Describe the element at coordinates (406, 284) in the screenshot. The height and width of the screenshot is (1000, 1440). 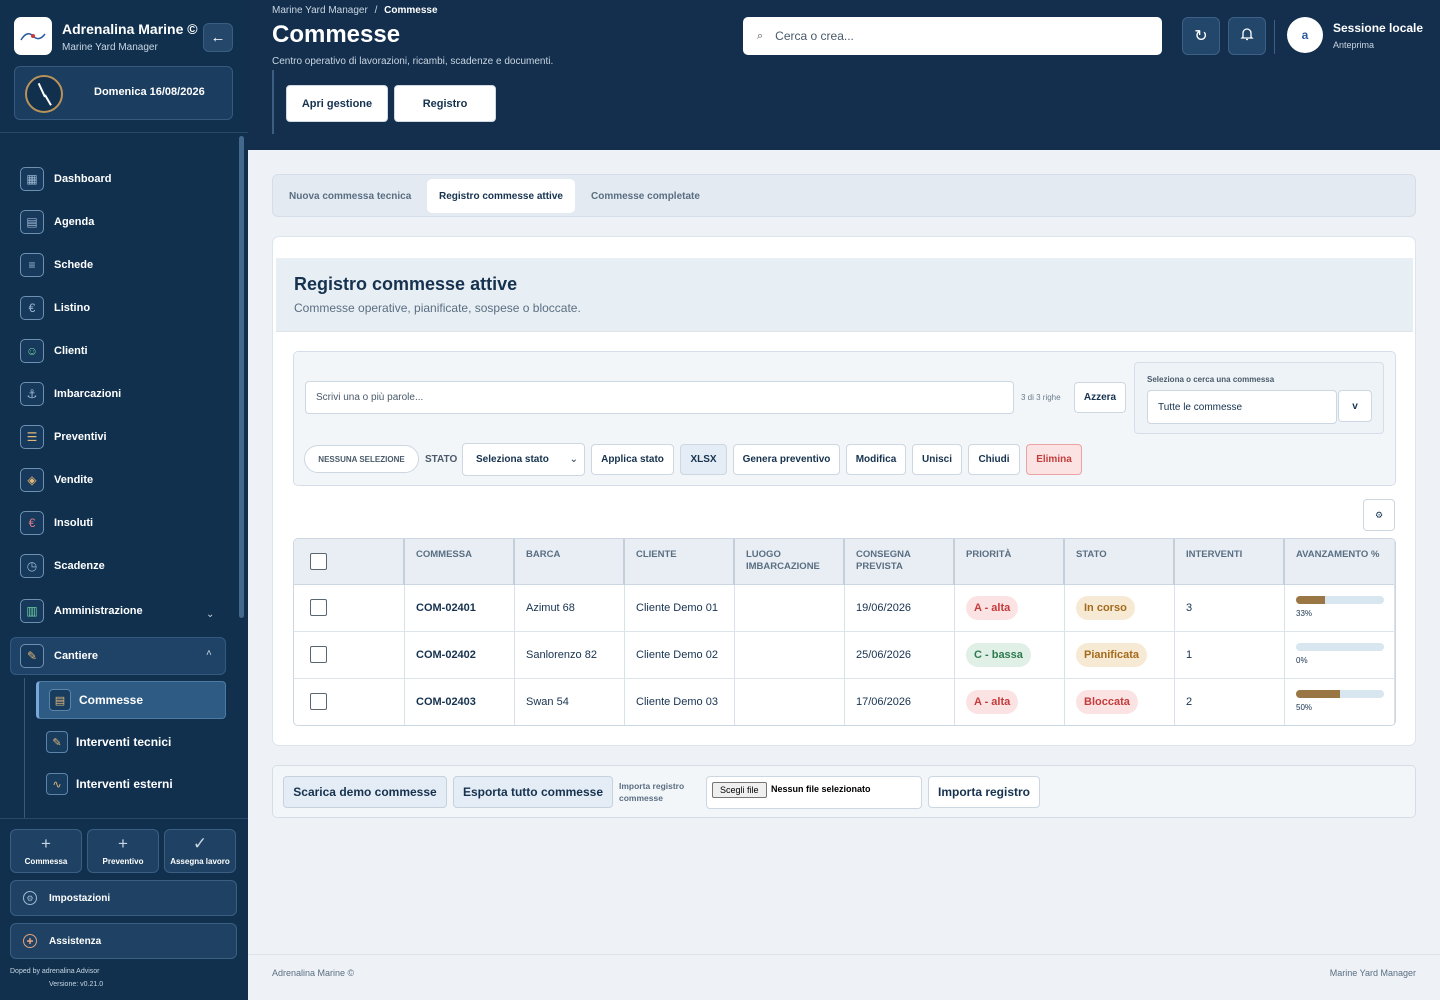
I see `card-title: Registro commesse attive` at that location.